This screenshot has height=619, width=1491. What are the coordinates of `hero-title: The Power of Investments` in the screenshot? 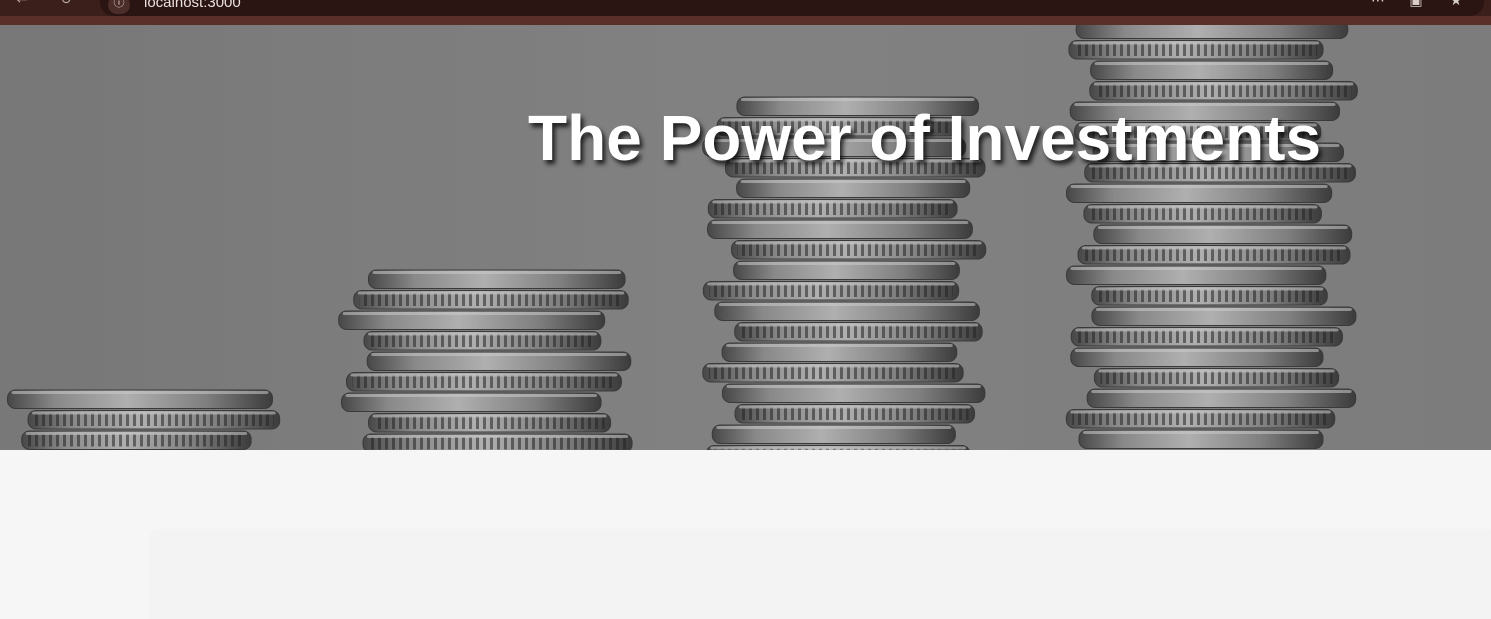 It's located at (925, 138).